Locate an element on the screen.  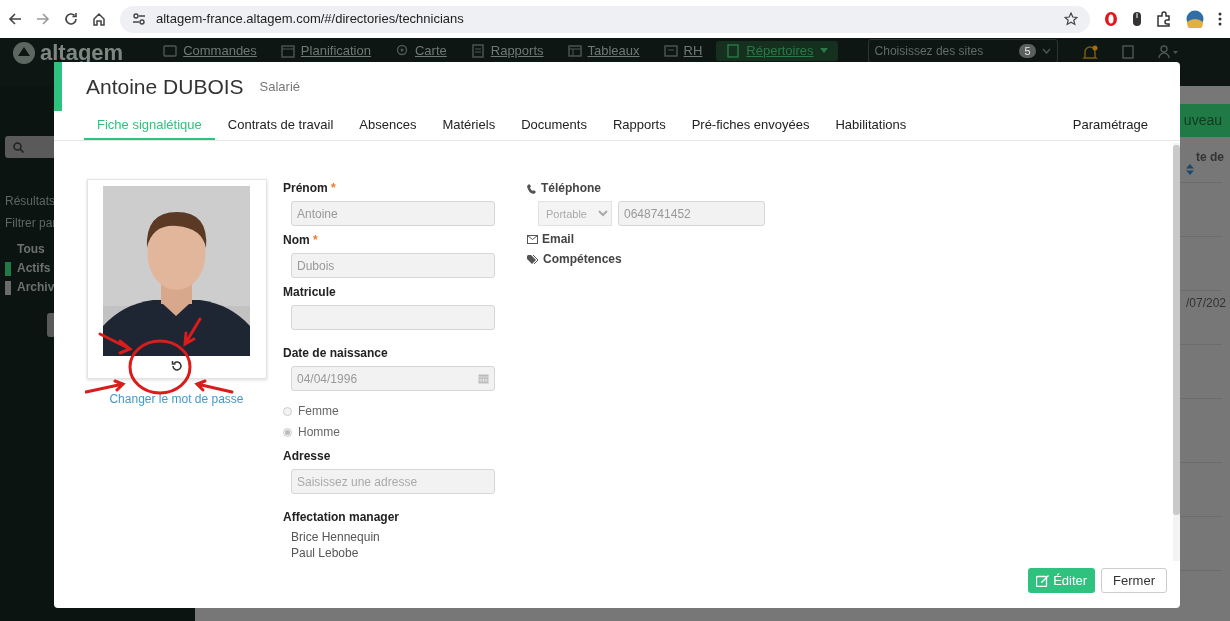
sidebar-text: Résultats is located at coordinates (31, 201).